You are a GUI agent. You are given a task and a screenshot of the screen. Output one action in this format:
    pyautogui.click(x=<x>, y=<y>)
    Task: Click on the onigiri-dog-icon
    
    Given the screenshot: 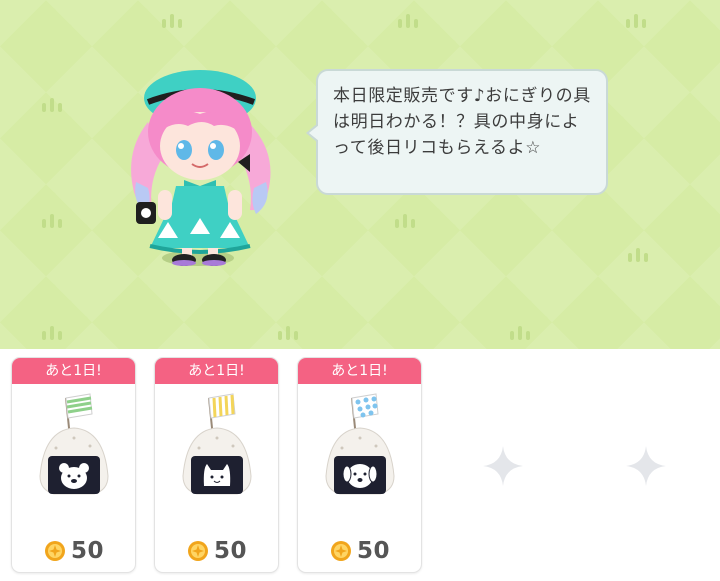 What is the action you would take?
    pyautogui.click(x=360, y=444)
    